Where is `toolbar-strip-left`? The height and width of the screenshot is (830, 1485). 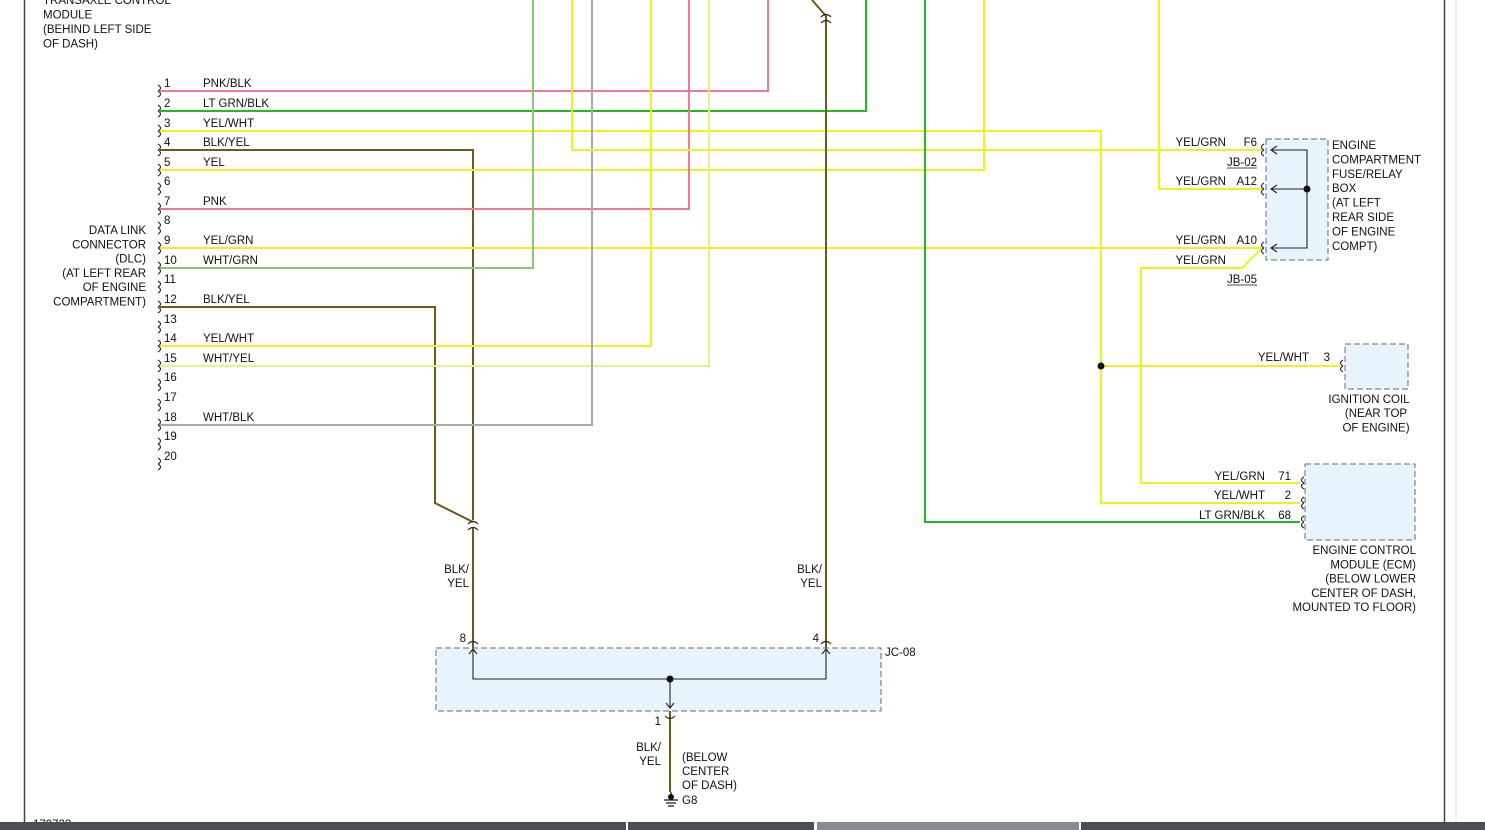 toolbar-strip-left is located at coordinates (313, 826).